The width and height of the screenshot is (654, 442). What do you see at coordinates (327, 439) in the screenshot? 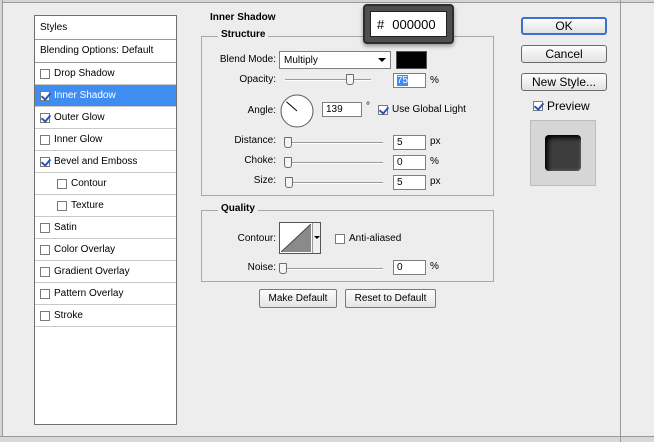
I see `window-frame-bottom` at bounding box center [327, 439].